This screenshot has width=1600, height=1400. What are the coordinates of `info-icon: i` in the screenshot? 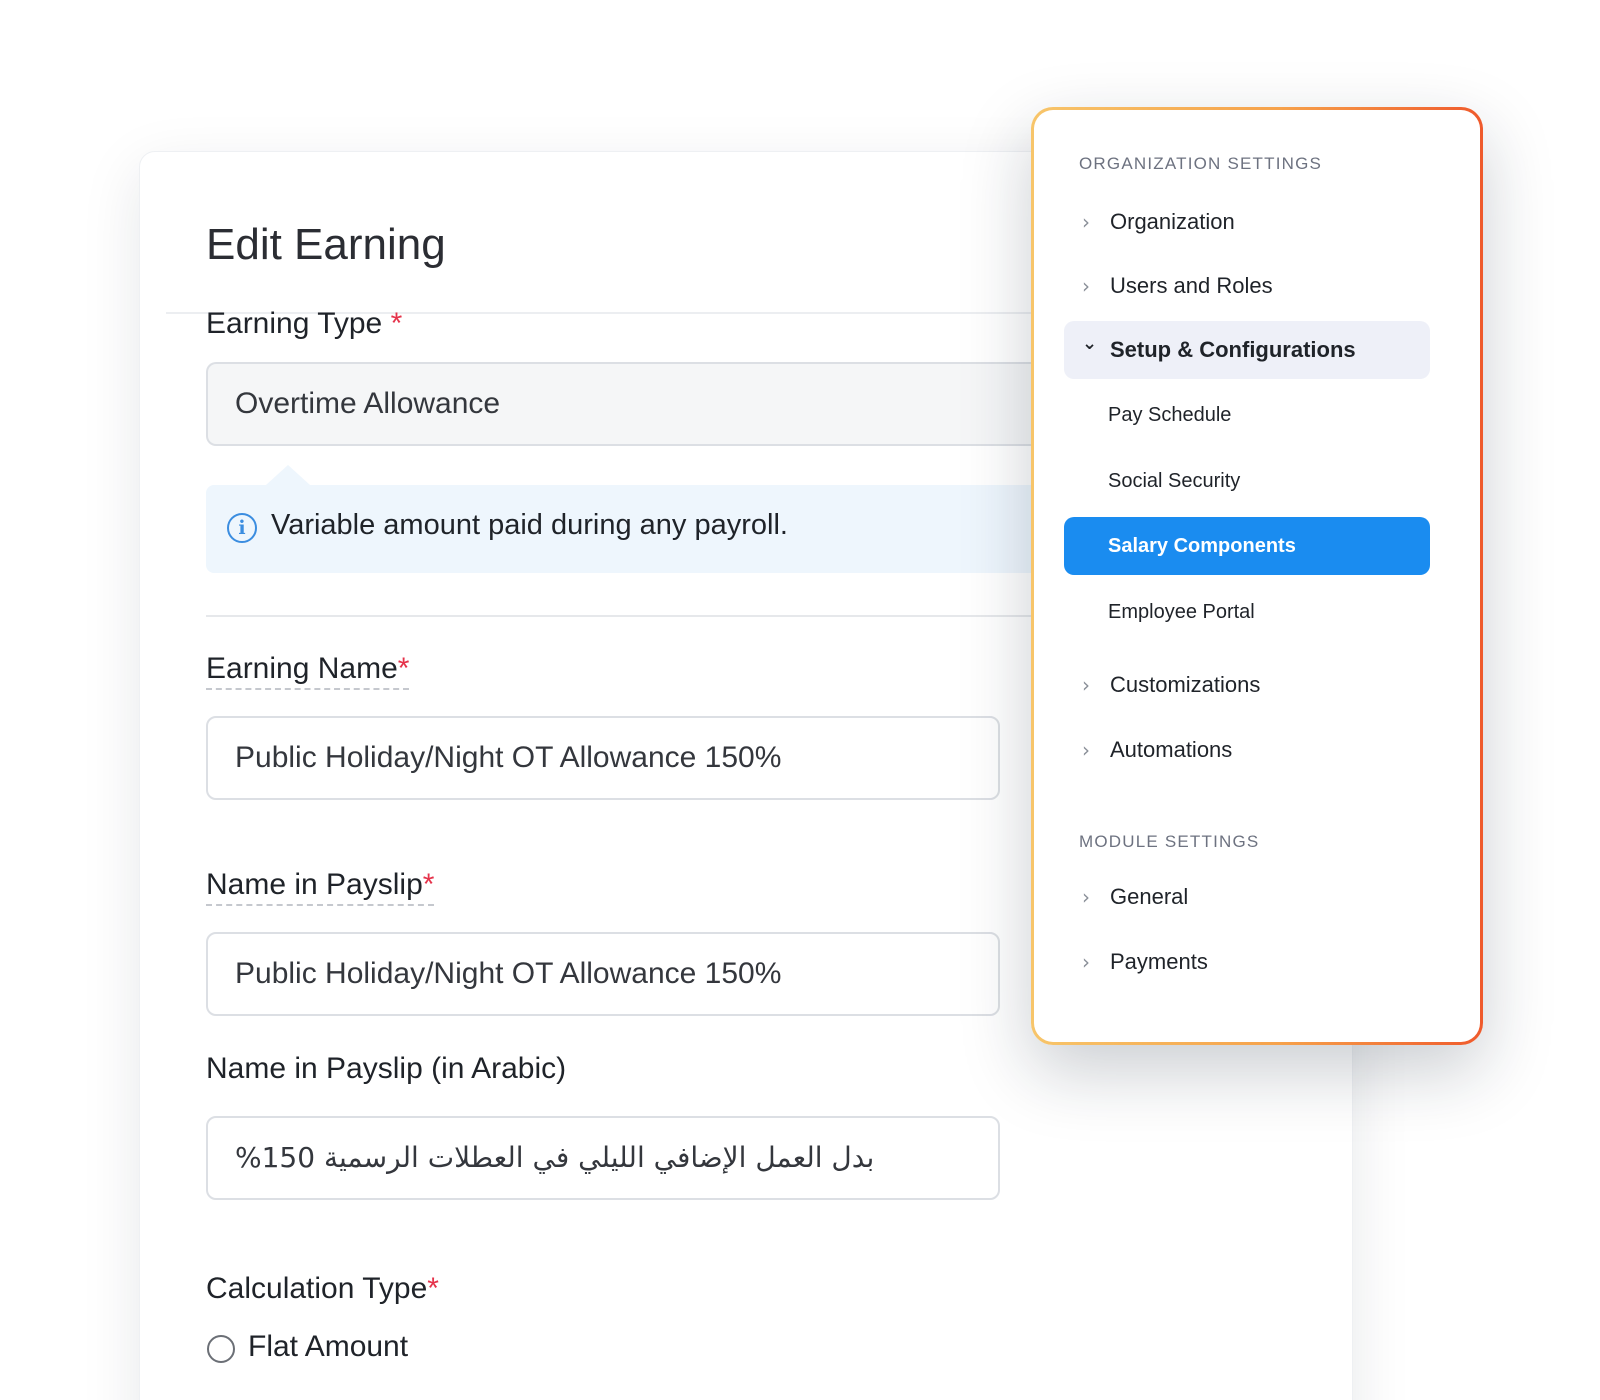 It's located at (242, 528).